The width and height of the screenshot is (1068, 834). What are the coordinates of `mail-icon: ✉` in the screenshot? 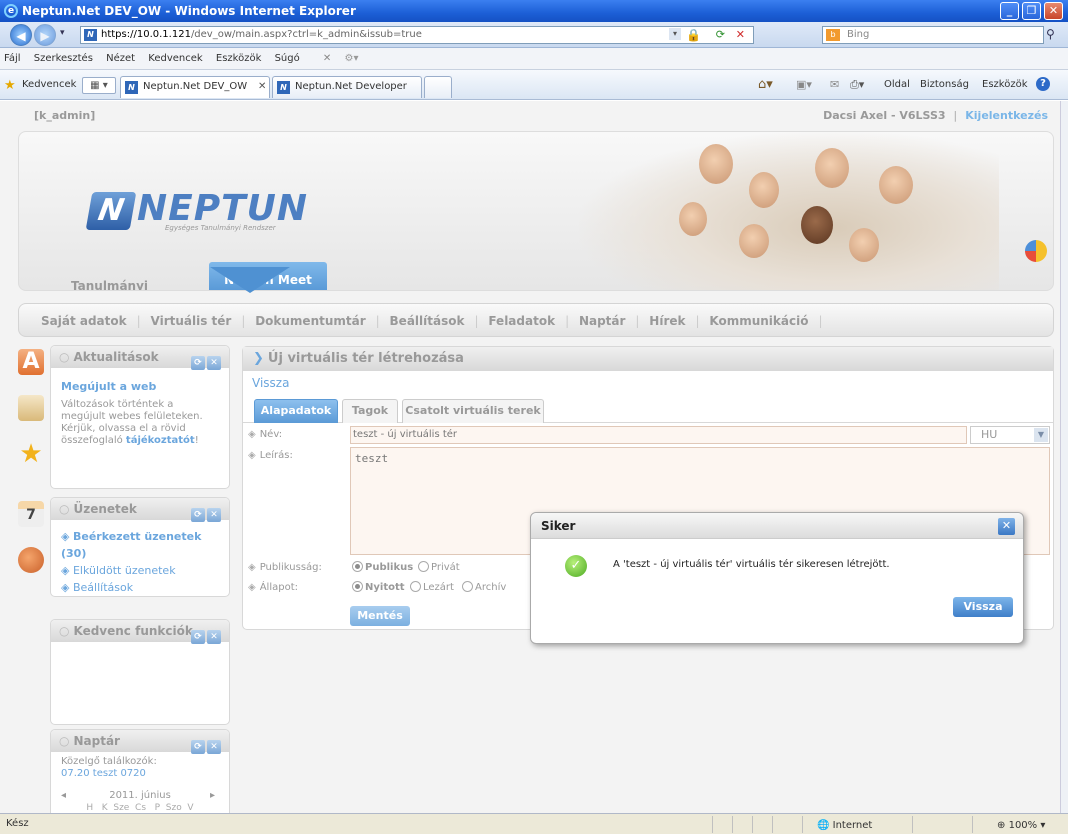 It's located at (834, 84).